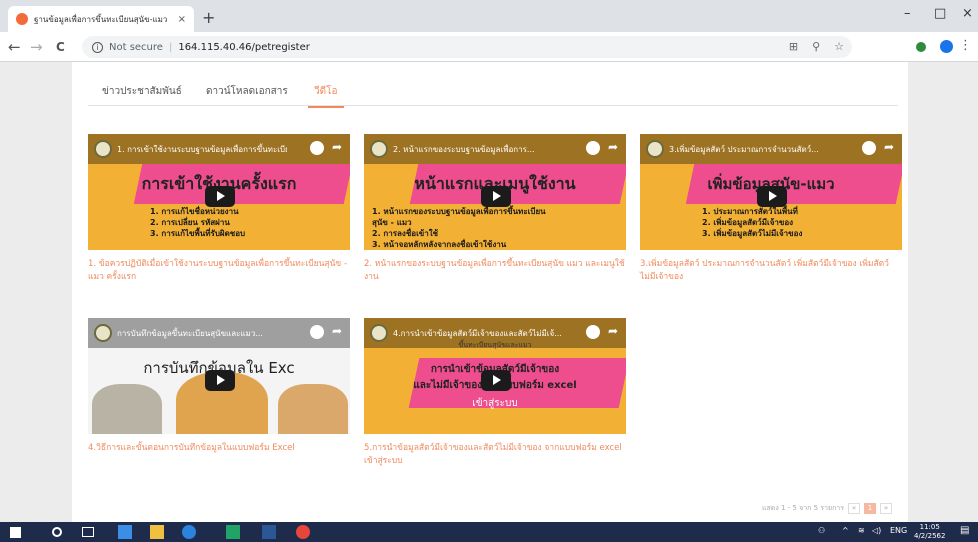  What do you see at coordinates (876, 530) in the screenshot?
I see `volume-icon: ◁)` at bounding box center [876, 530].